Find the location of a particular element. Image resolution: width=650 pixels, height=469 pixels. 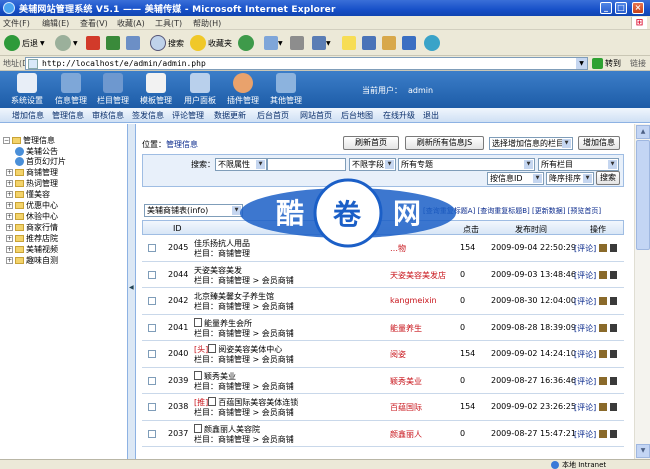

subnav-logout: 退出 is located at coordinates (431, 115).